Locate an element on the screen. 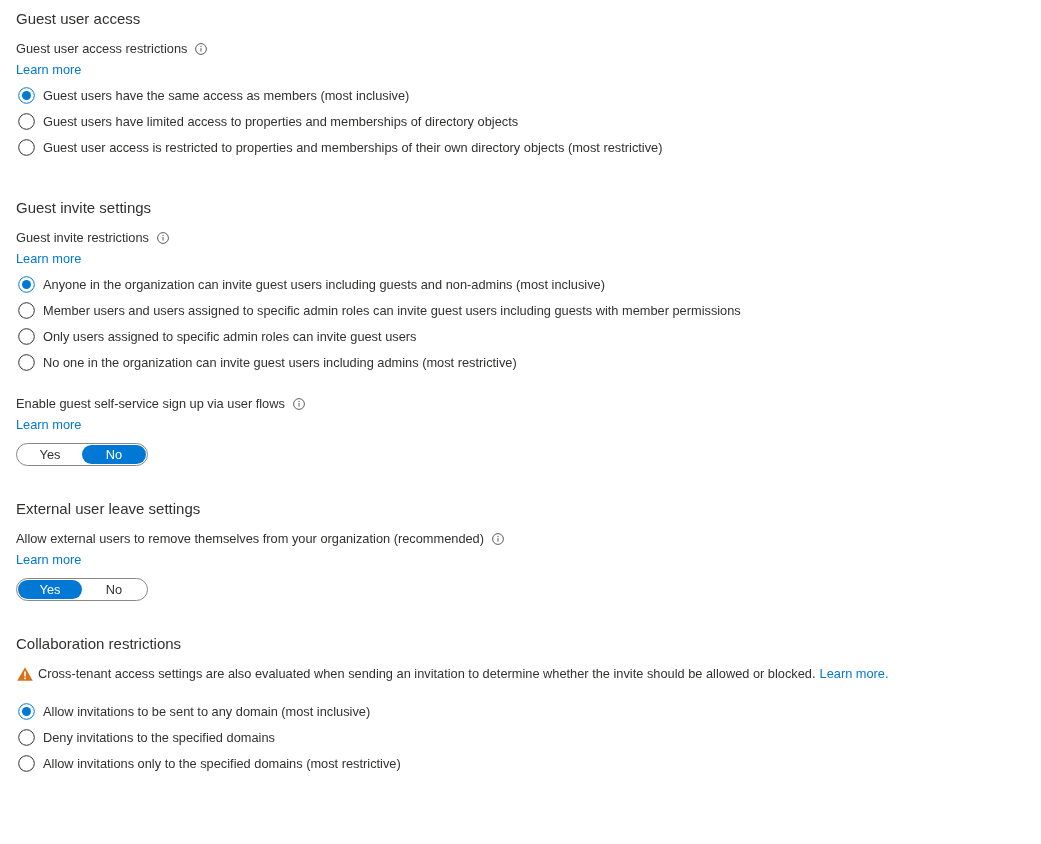 The width and height of the screenshot is (1041, 844). yes-no-toggle: Yes No is located at coordinates (82, 454).